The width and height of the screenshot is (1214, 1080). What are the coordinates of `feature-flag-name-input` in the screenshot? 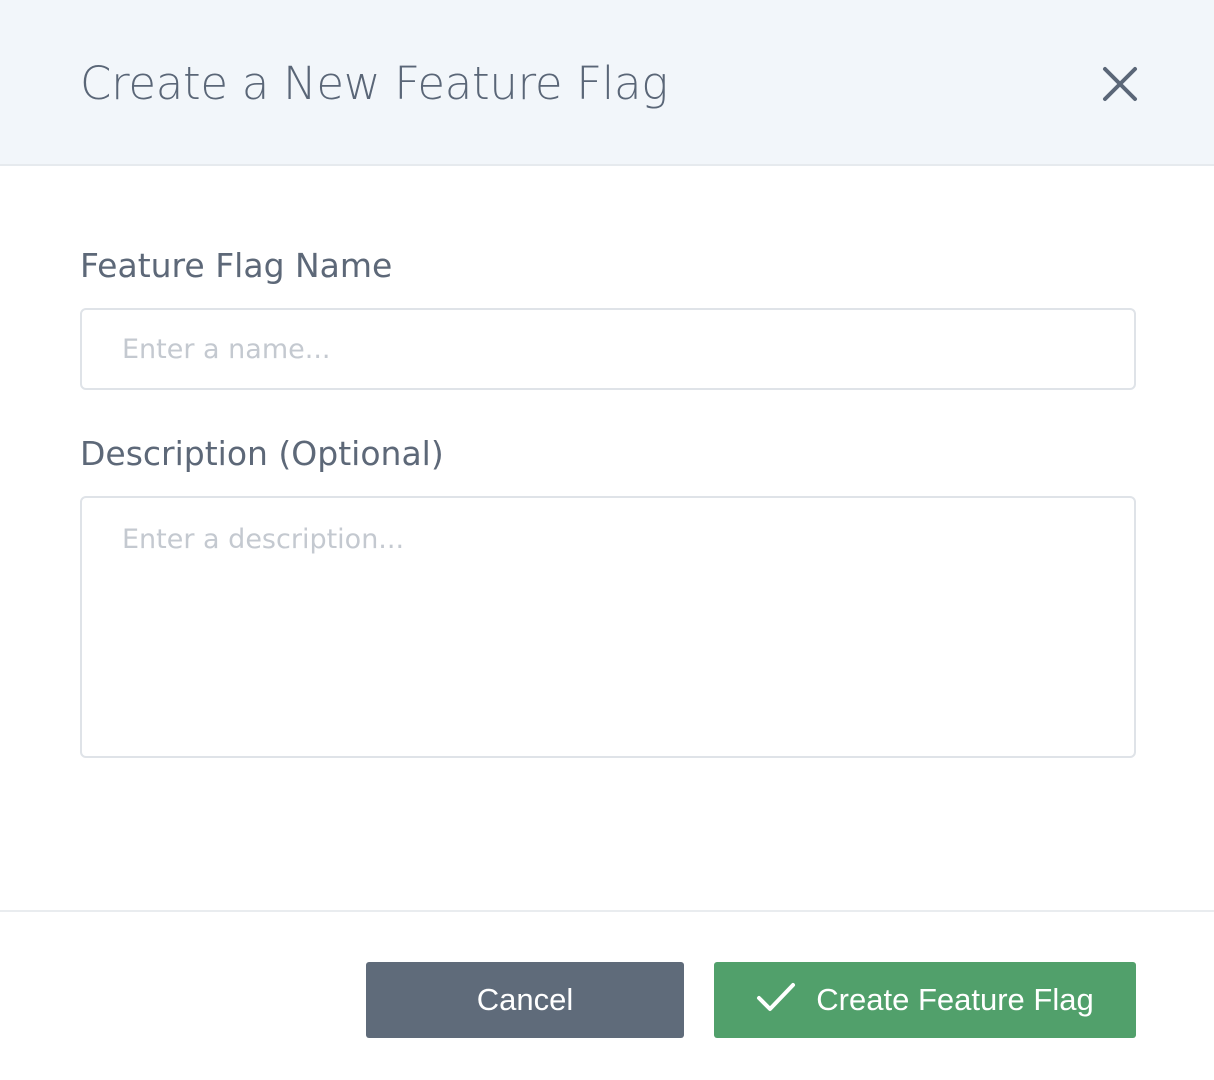 It's located at (608, 349).